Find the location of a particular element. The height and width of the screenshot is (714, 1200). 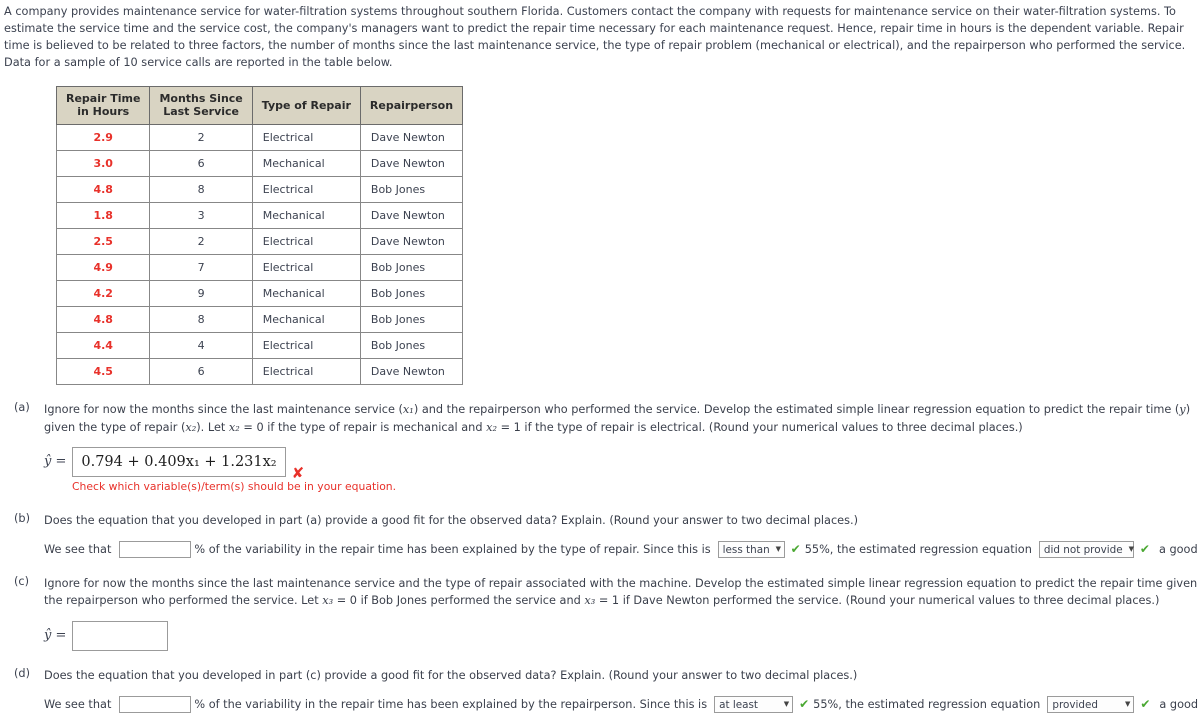

column-header-repair-time-line2: in Hours is located at coordinates (103, 112).